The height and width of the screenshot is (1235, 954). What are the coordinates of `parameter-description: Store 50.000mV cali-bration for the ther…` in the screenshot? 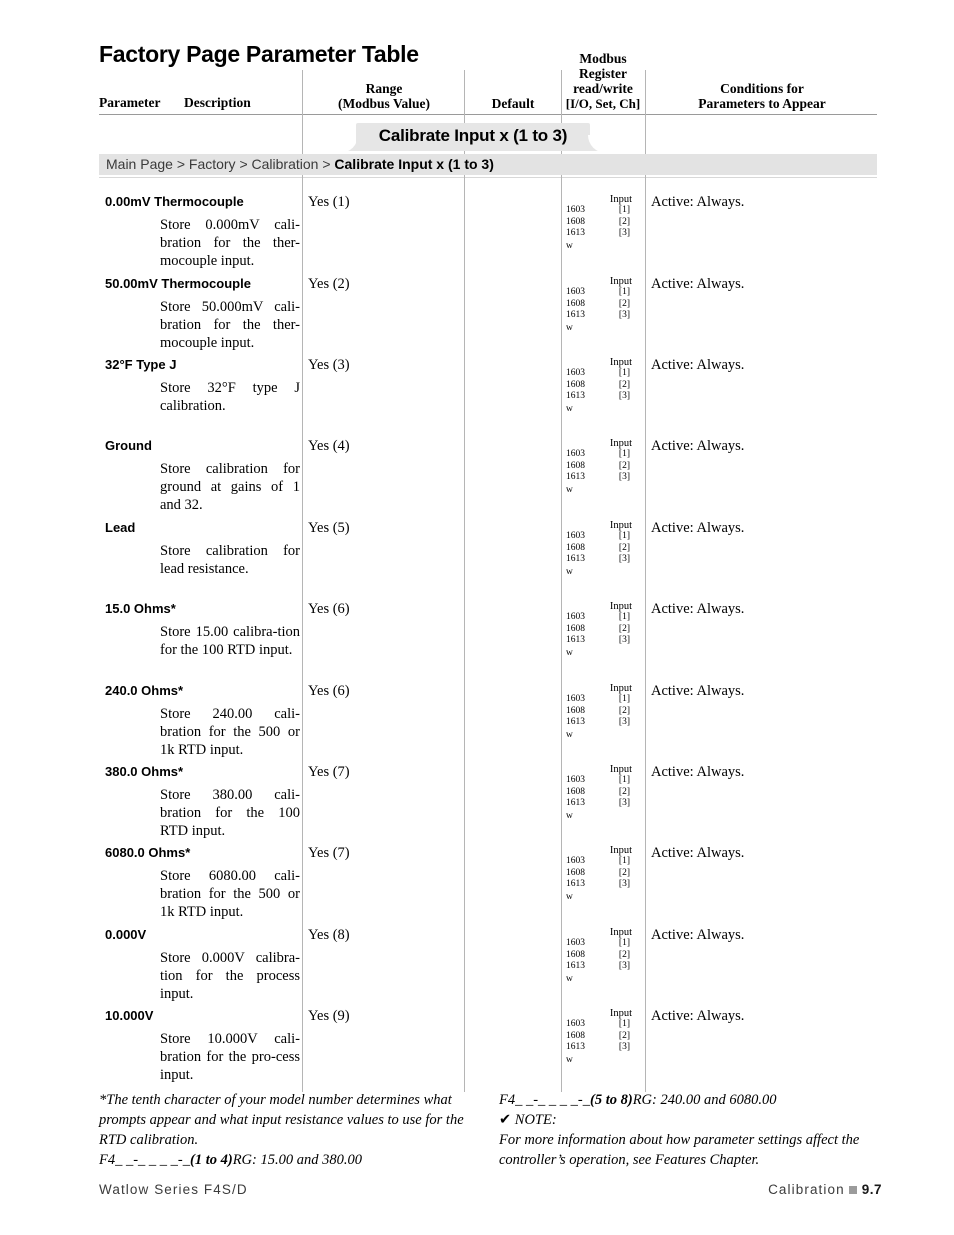 It's located at (230, 325).